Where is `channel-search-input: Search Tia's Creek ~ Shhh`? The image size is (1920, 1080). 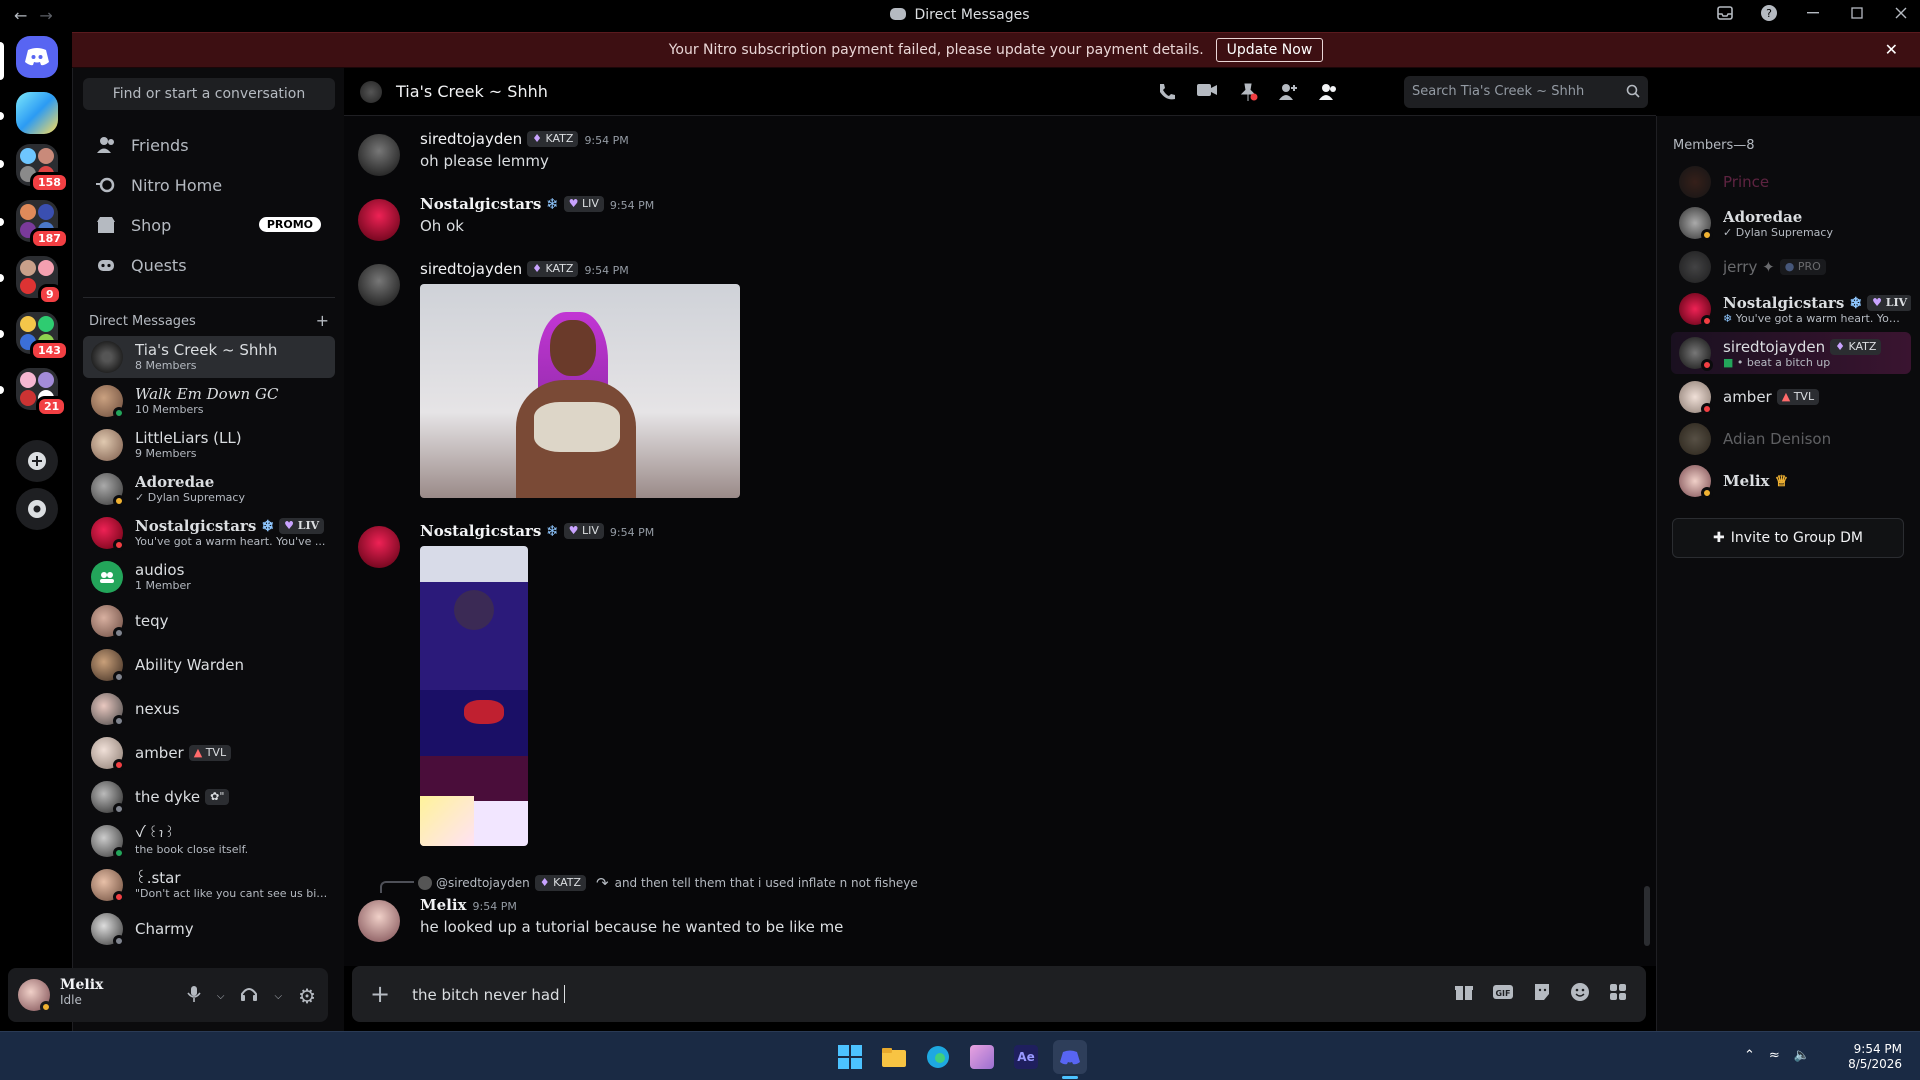
channel-search-input: Search Tia's Creek ~ Shhh is located at coordinates (1526, 92).